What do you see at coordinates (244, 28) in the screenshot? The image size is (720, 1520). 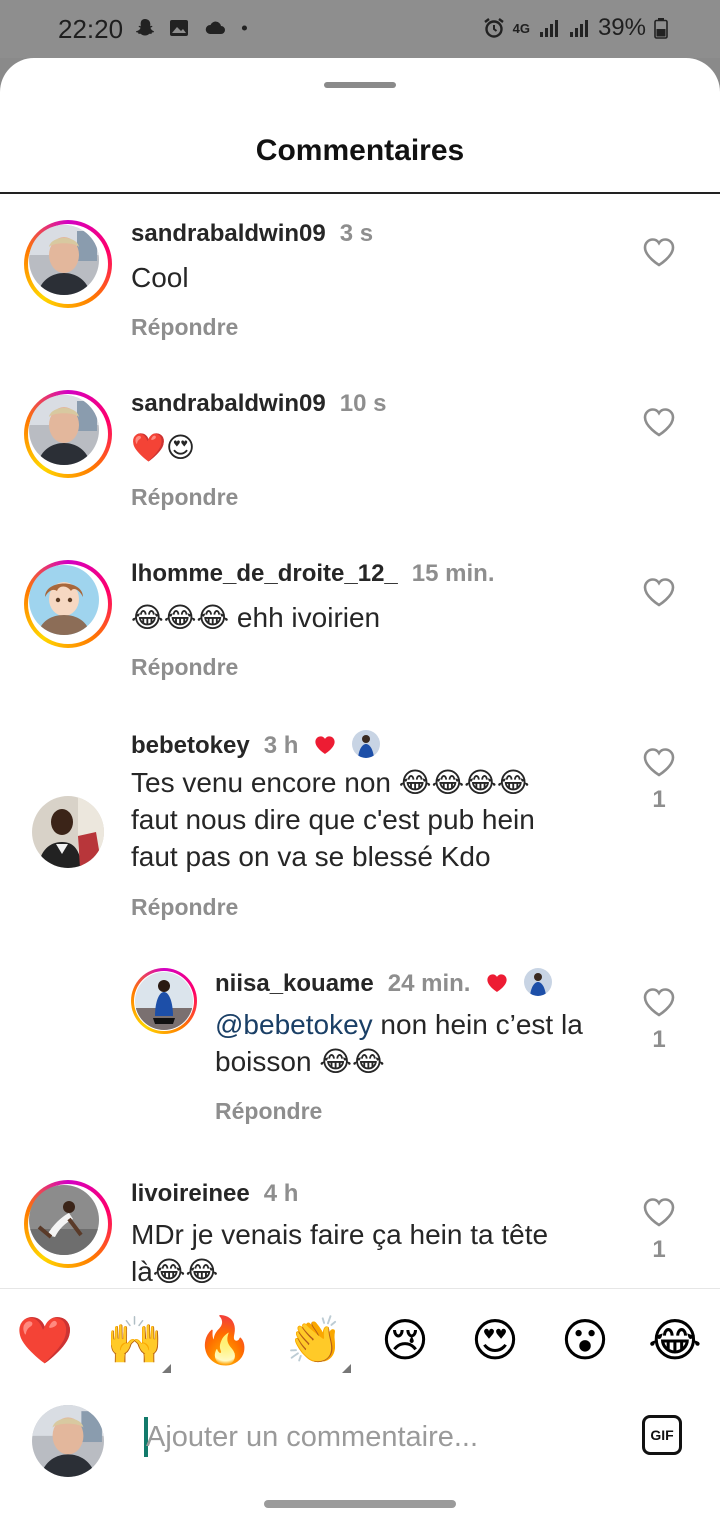 I see `dot-icon` at bounding box center [244, 28].